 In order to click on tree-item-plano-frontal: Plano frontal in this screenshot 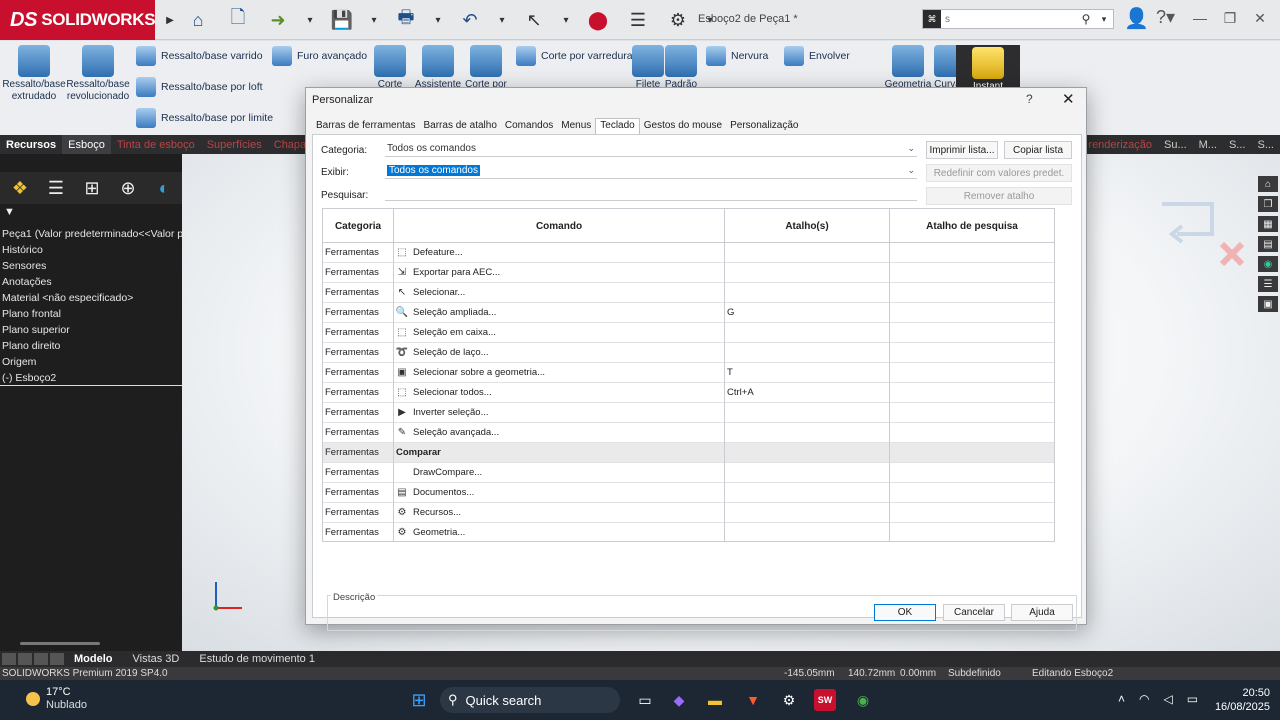, I will do `click(91, 314)`.